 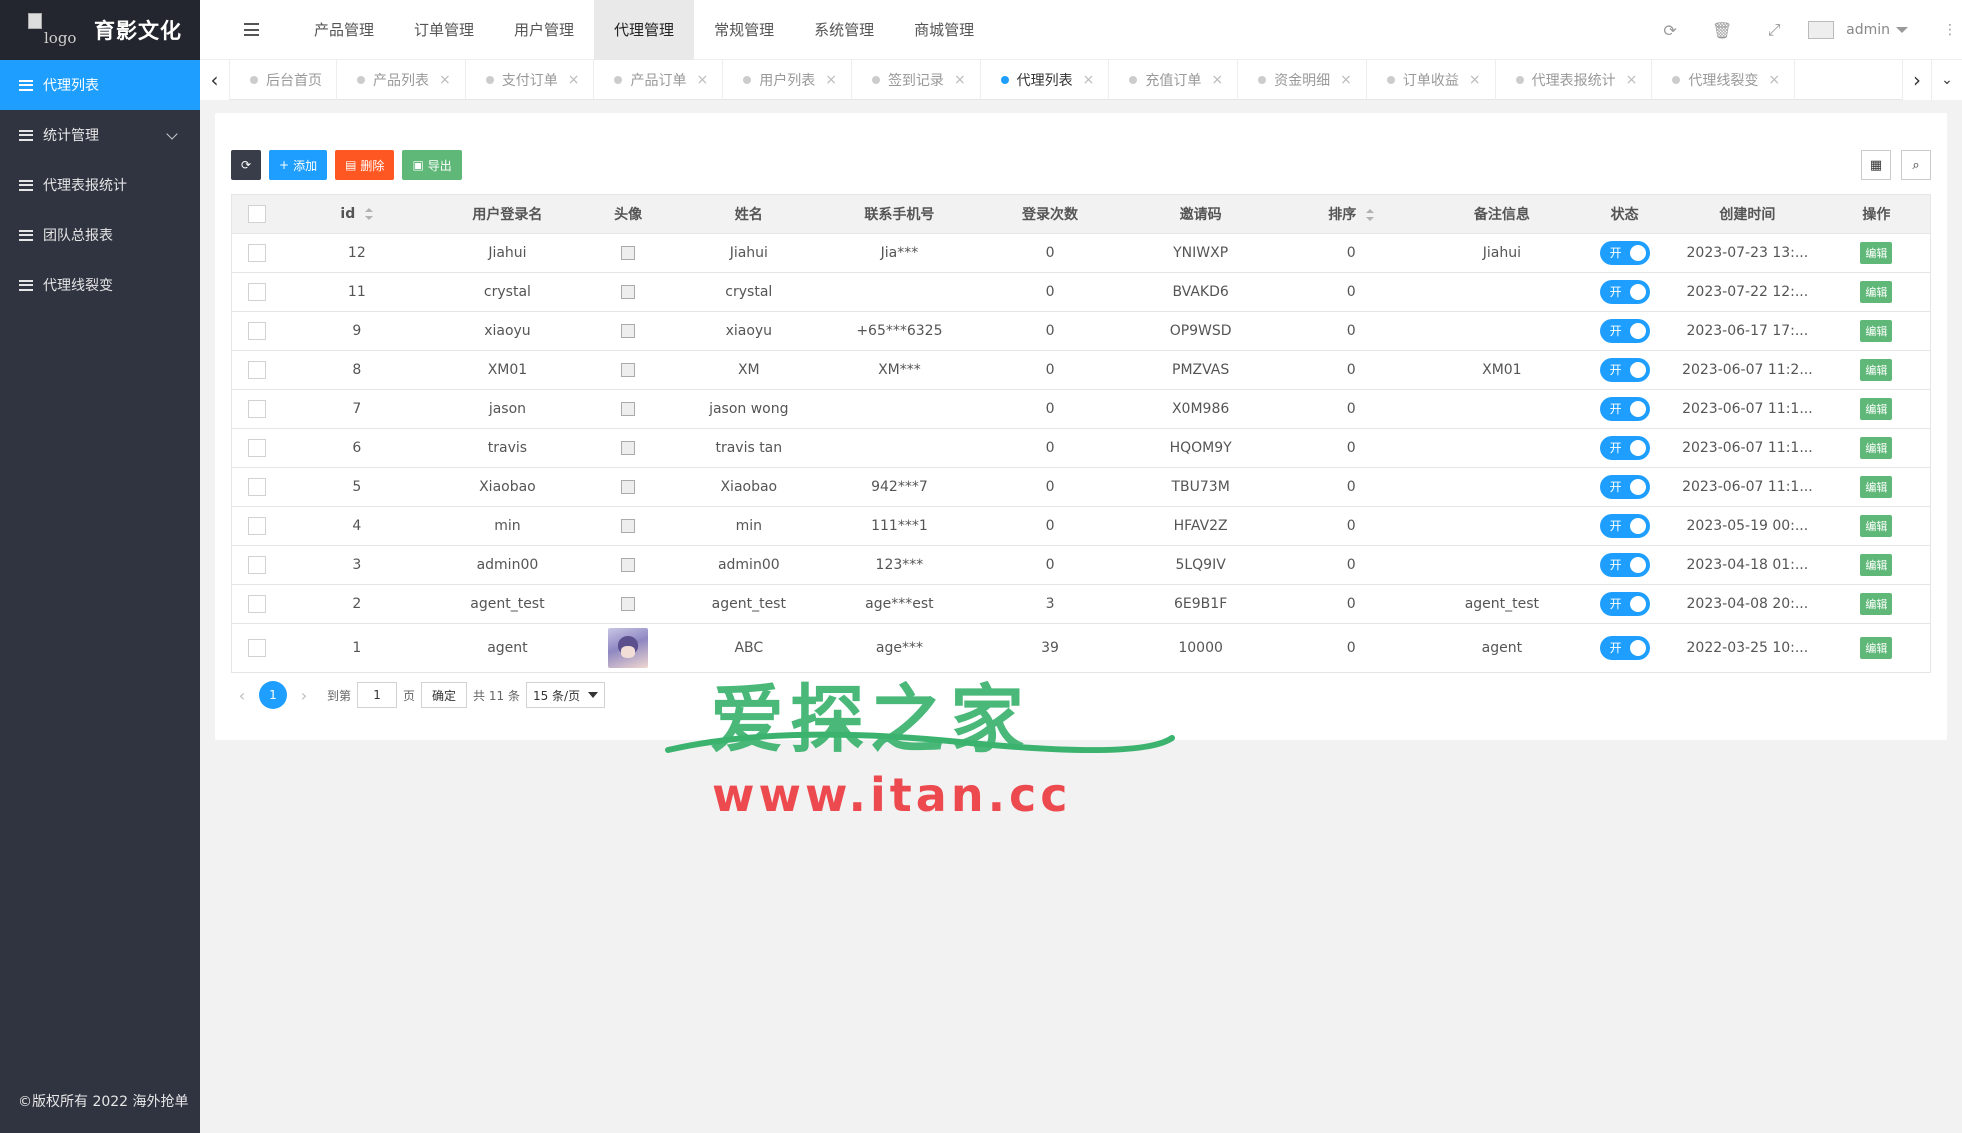 What do you see at coordinates (1351, 604) in the screenshot?
I see `cell-sort: 0` at bounding box center [1351, 604].